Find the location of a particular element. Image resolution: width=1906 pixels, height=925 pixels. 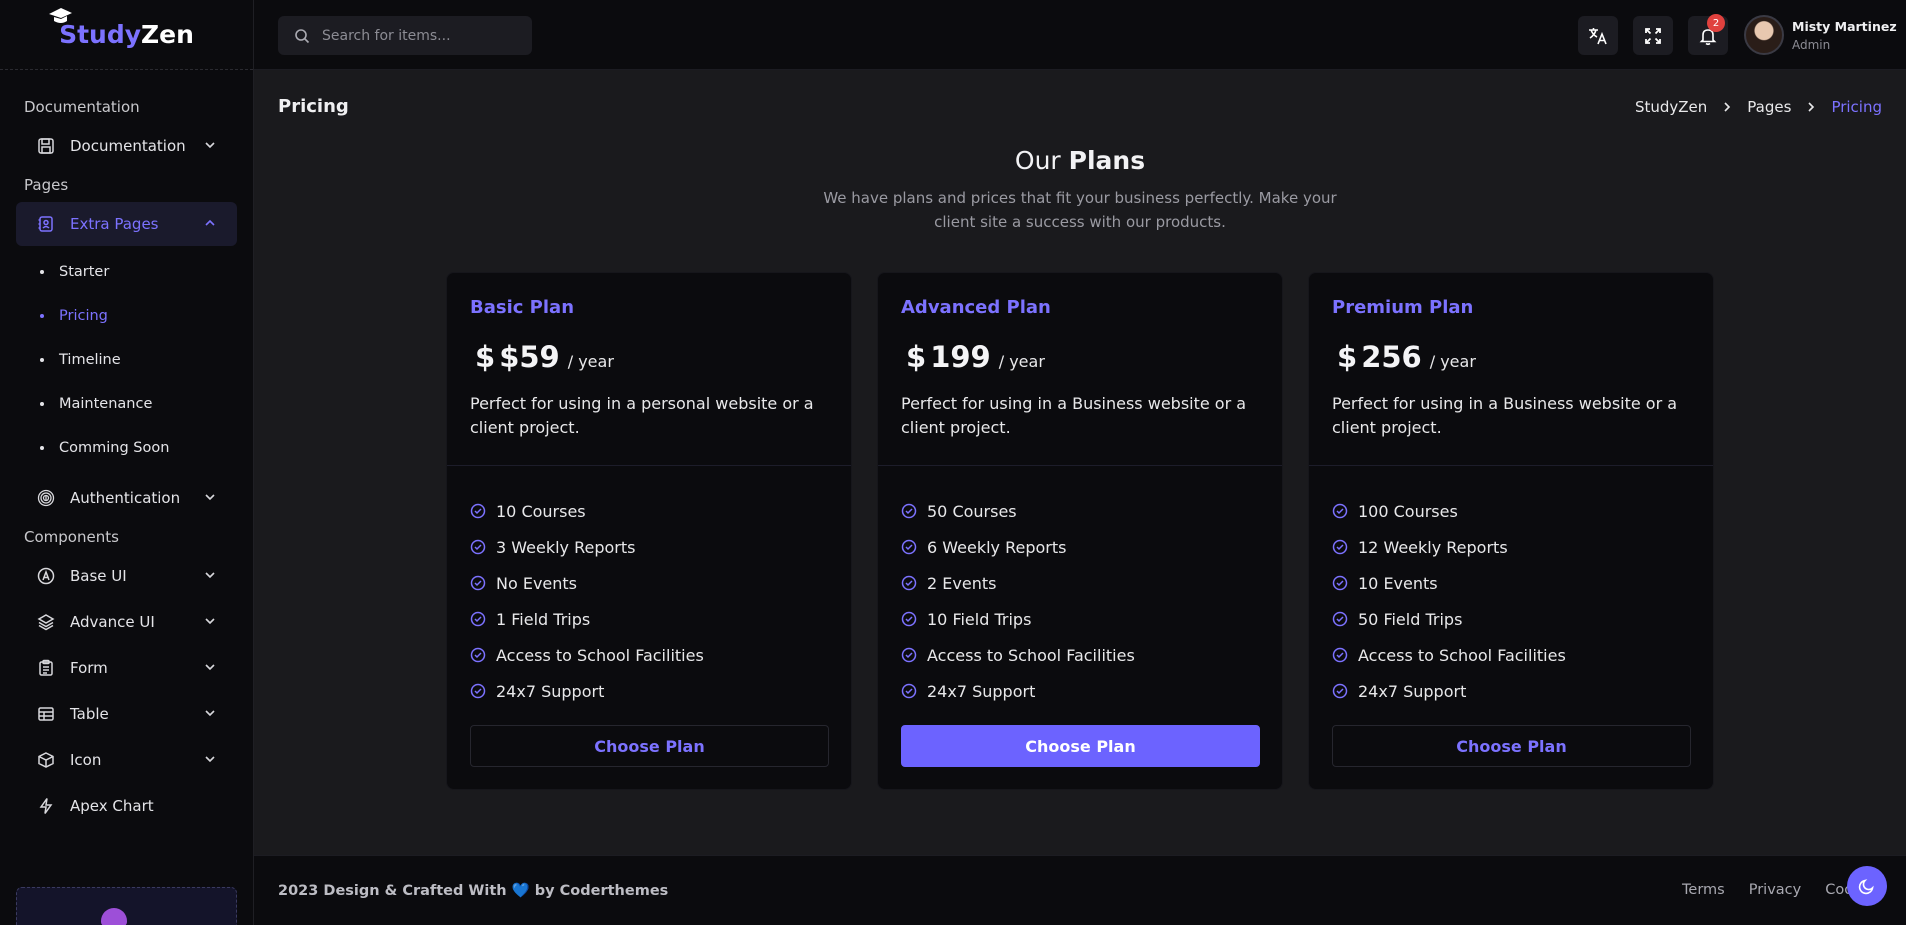

translate-icon is located at coordinates (1598, 35).